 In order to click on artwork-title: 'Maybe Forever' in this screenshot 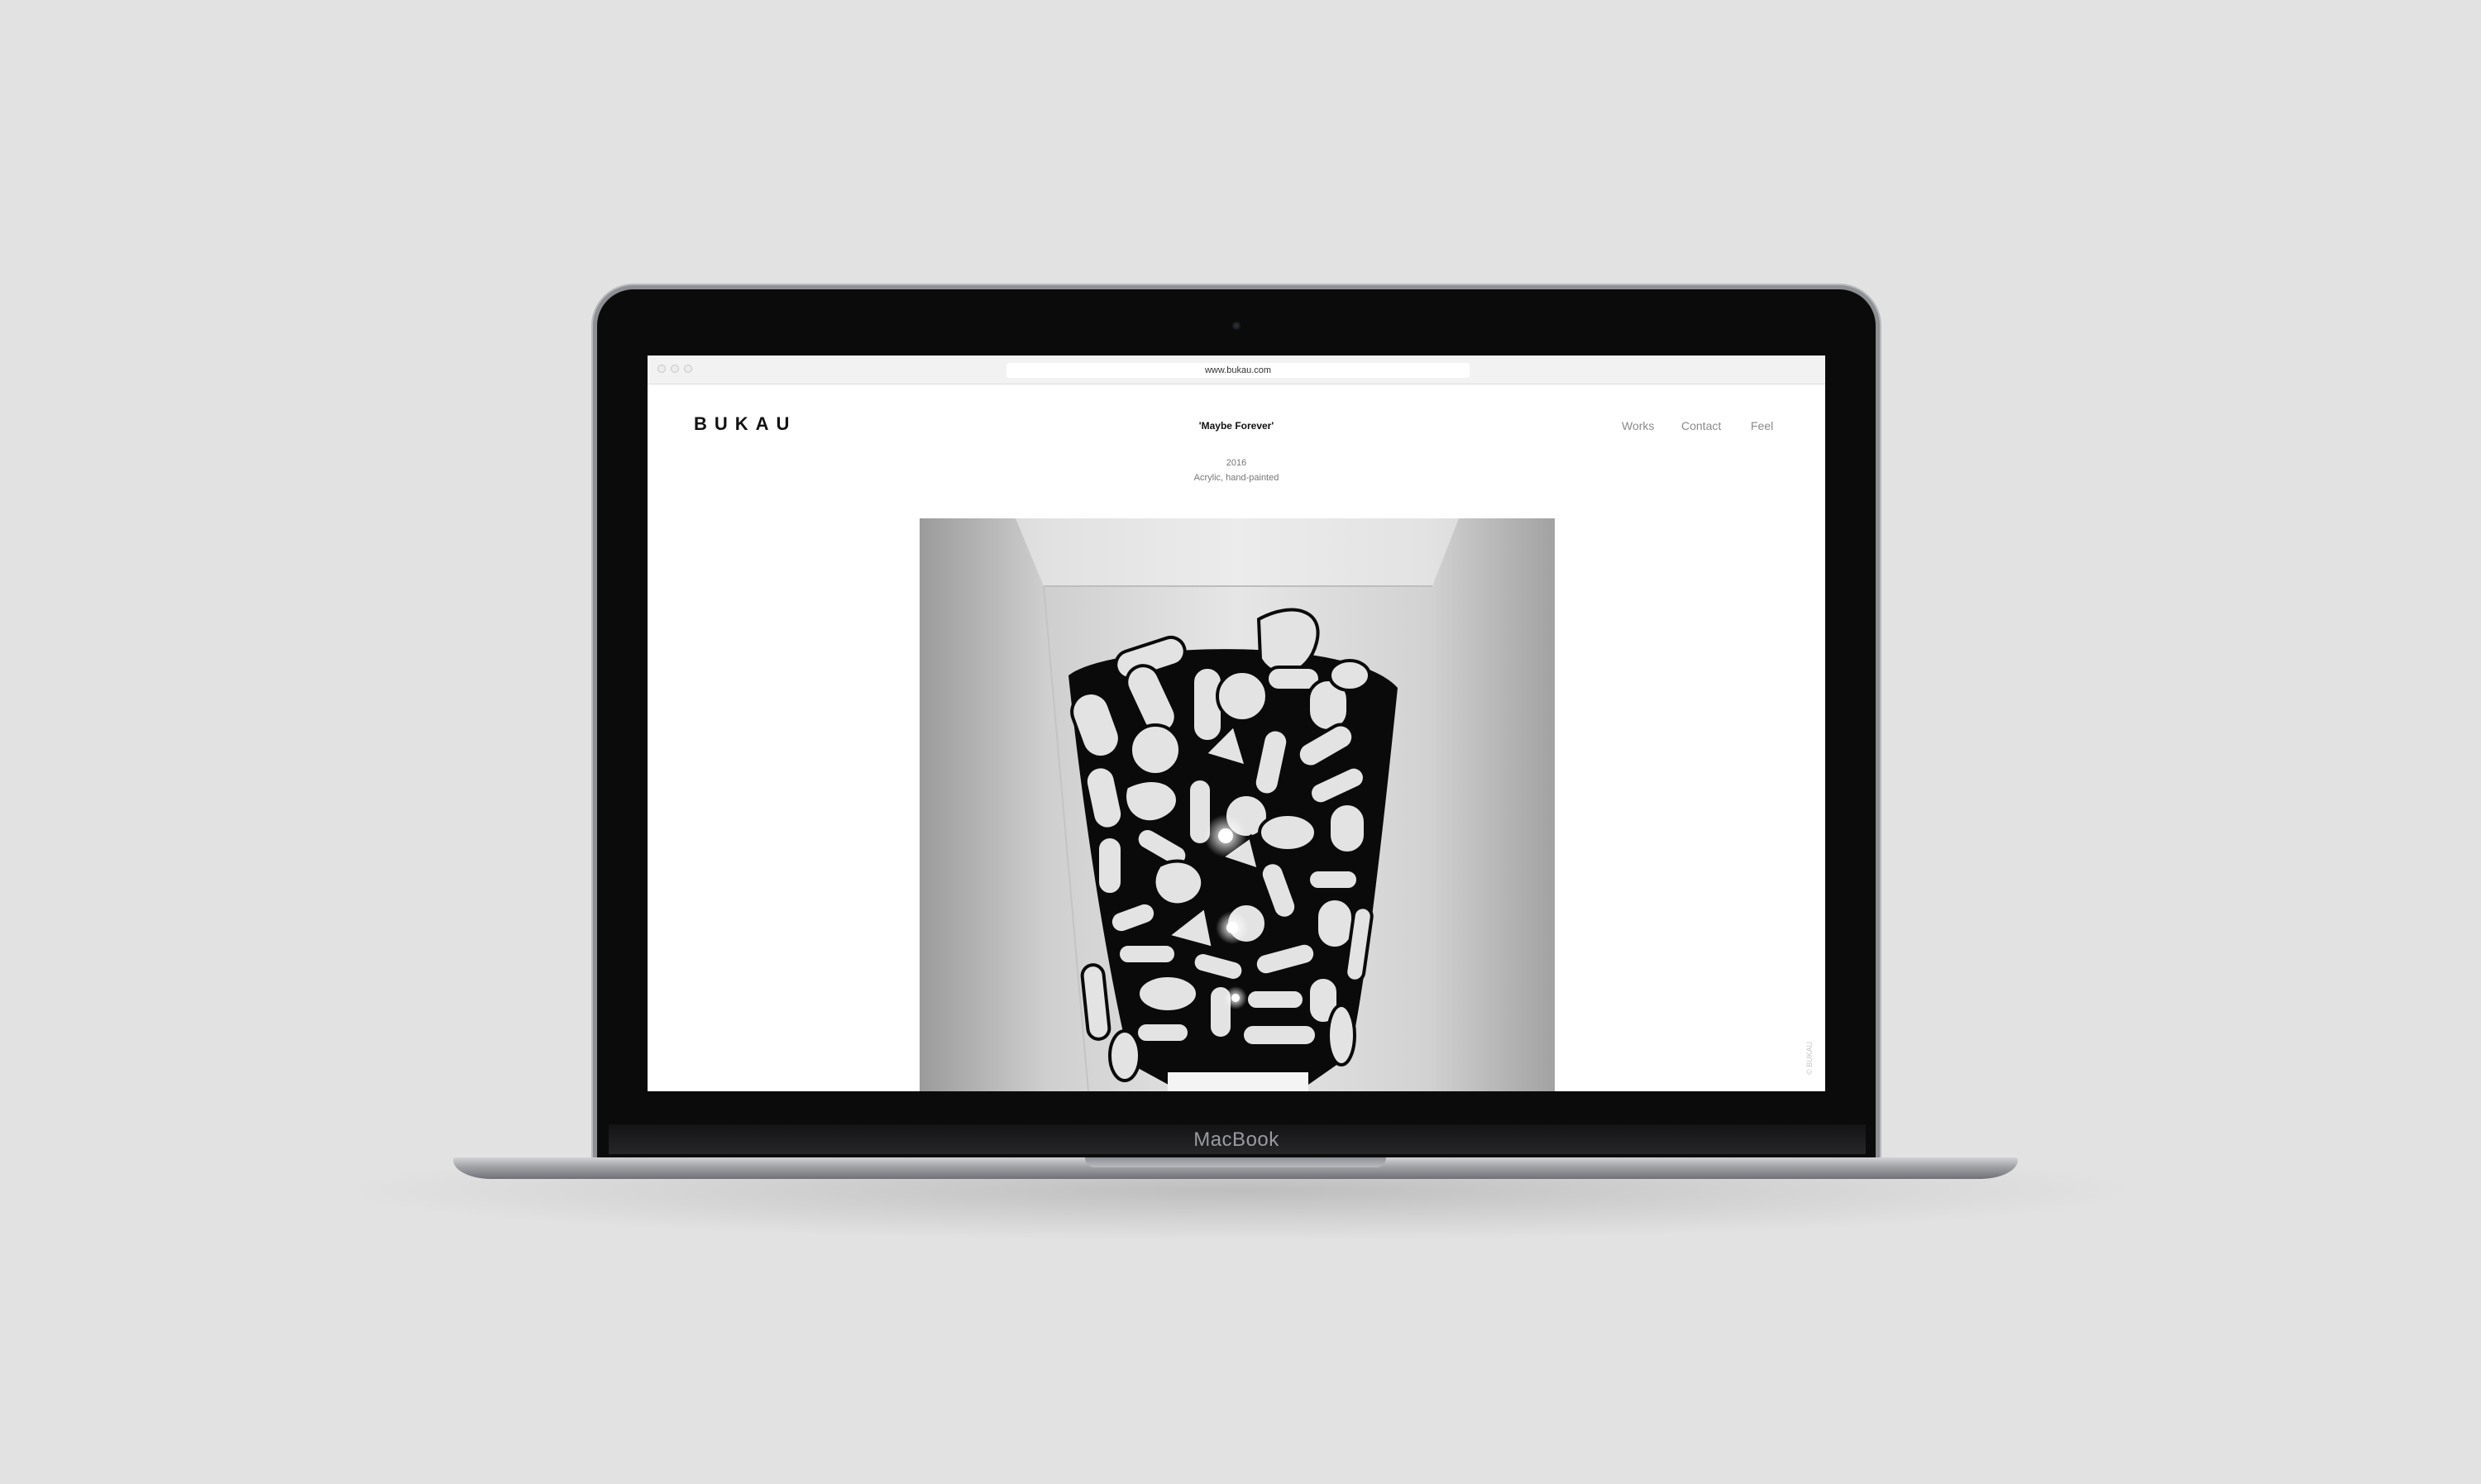, I will do `click(1236, 426)`.